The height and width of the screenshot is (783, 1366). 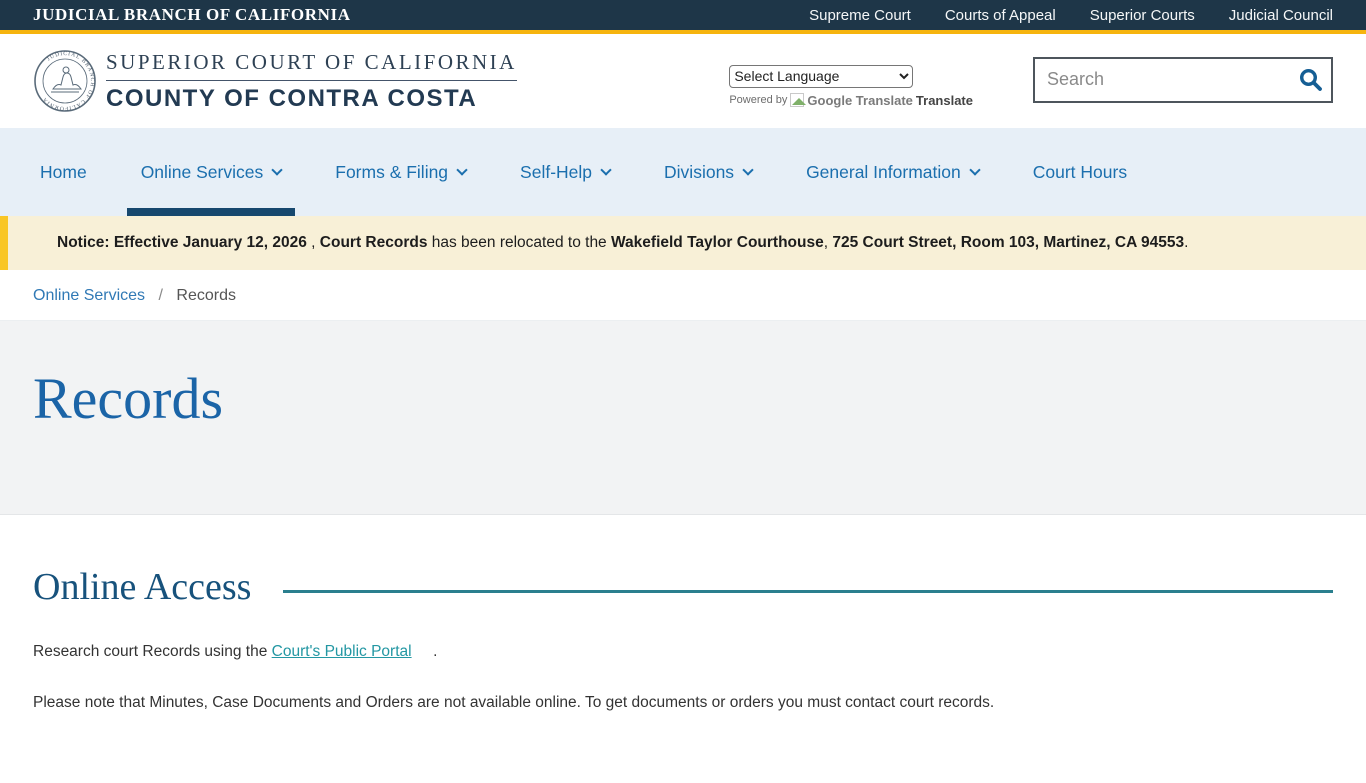 I want to click on nav-item-online-services: Online Services, so click(x=211, y=172).